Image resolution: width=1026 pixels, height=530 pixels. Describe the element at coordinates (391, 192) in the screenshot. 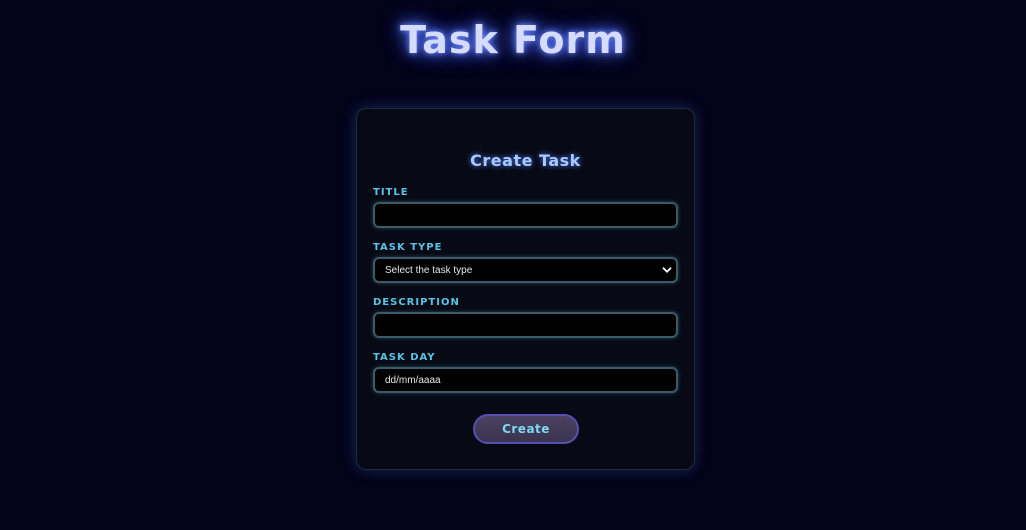

I see `title-label: TITLE` at that location.